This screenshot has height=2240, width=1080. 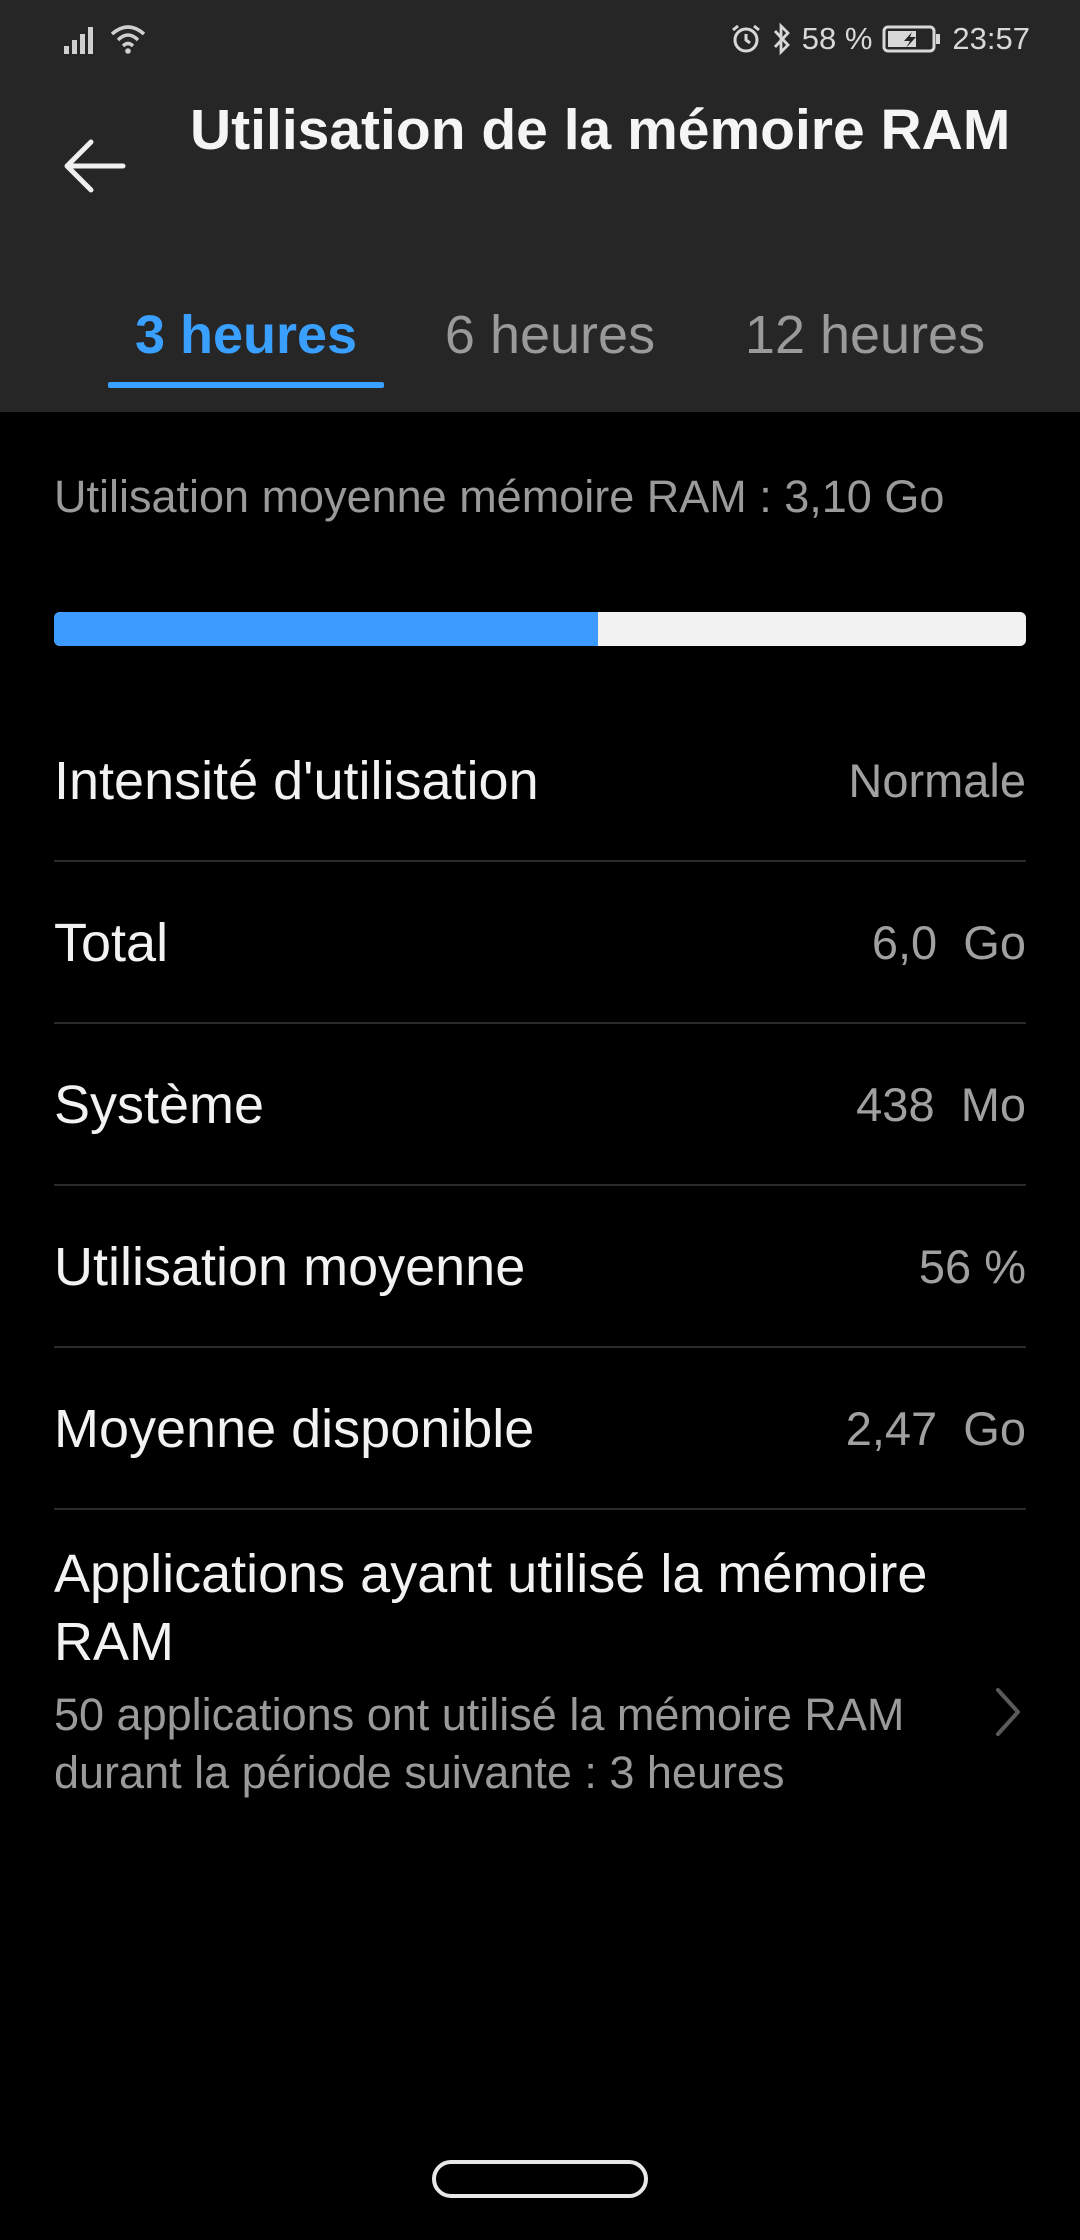 What do you see at coordinates (540, 40) in the screenshot?
I see `status-bar: 58 % 23:57` at bounding box center [540, 40].